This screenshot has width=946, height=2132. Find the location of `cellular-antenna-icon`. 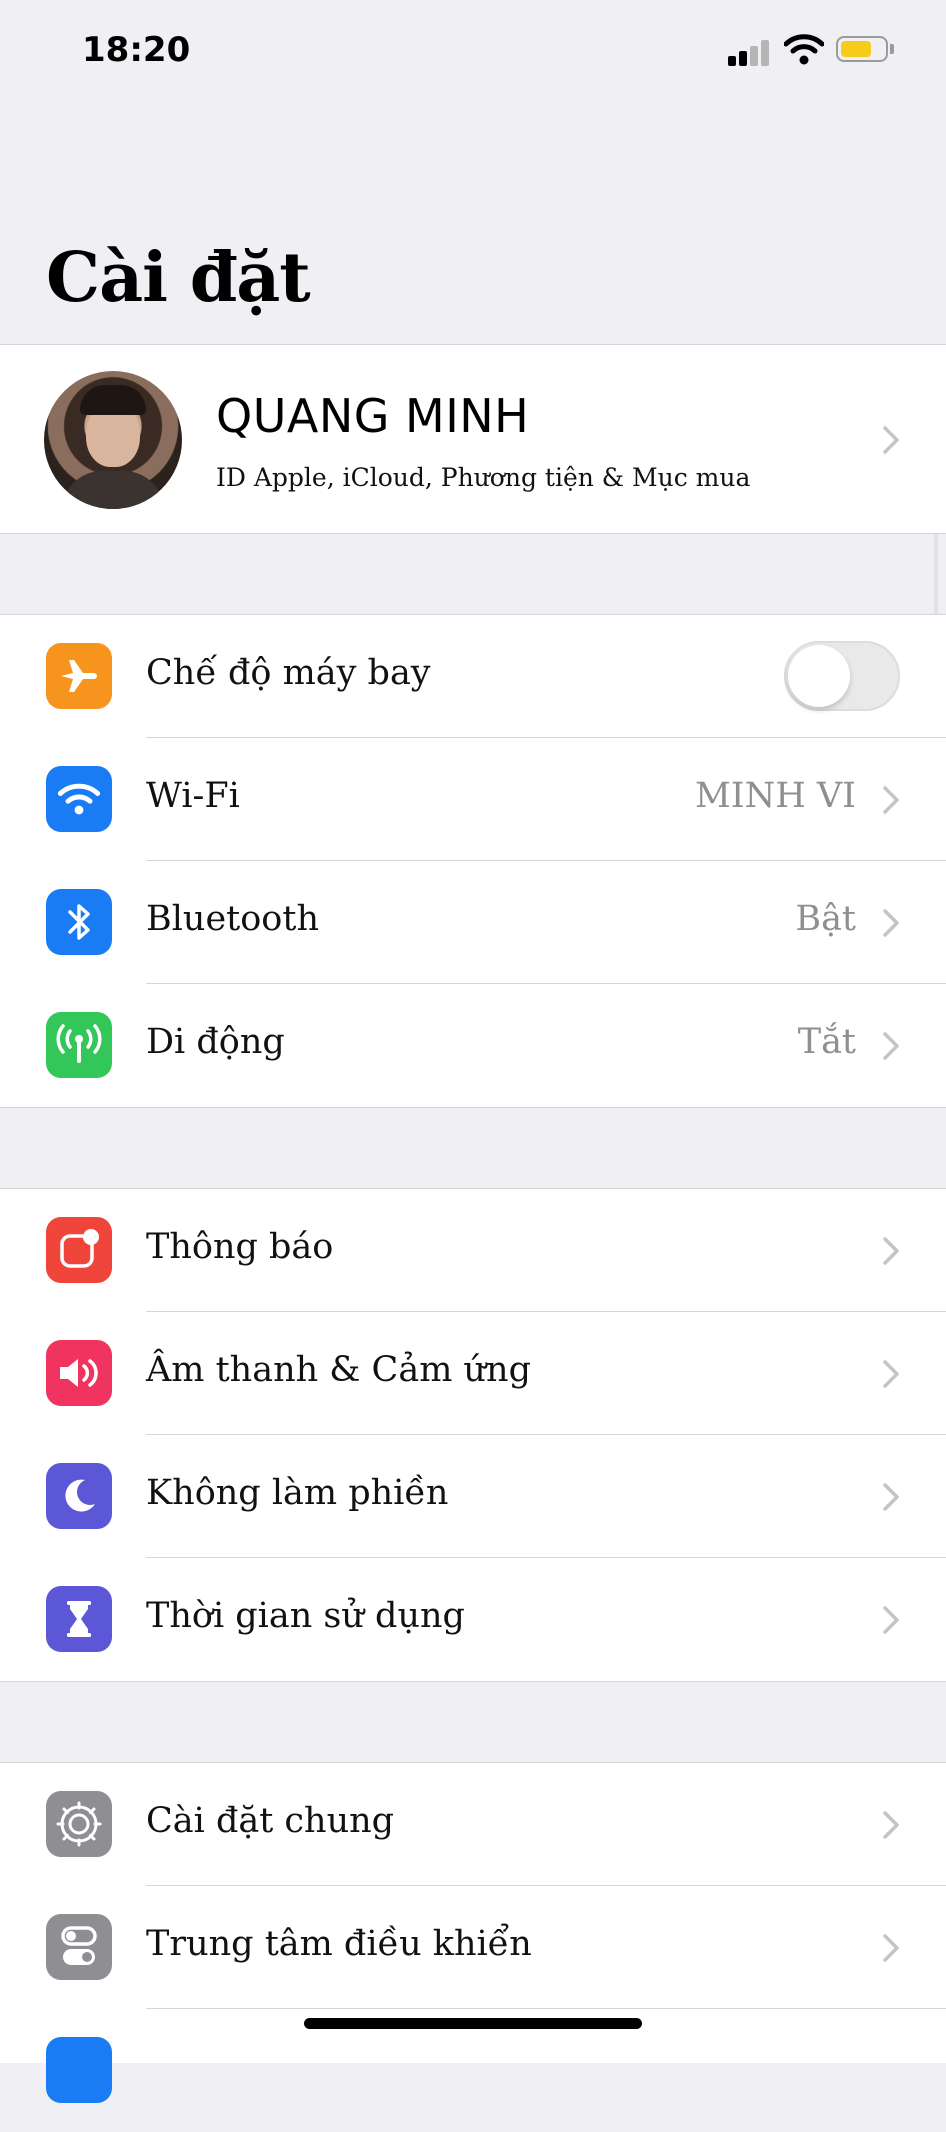

cellular-antenna-icon is located at coordinates (79, 1045).